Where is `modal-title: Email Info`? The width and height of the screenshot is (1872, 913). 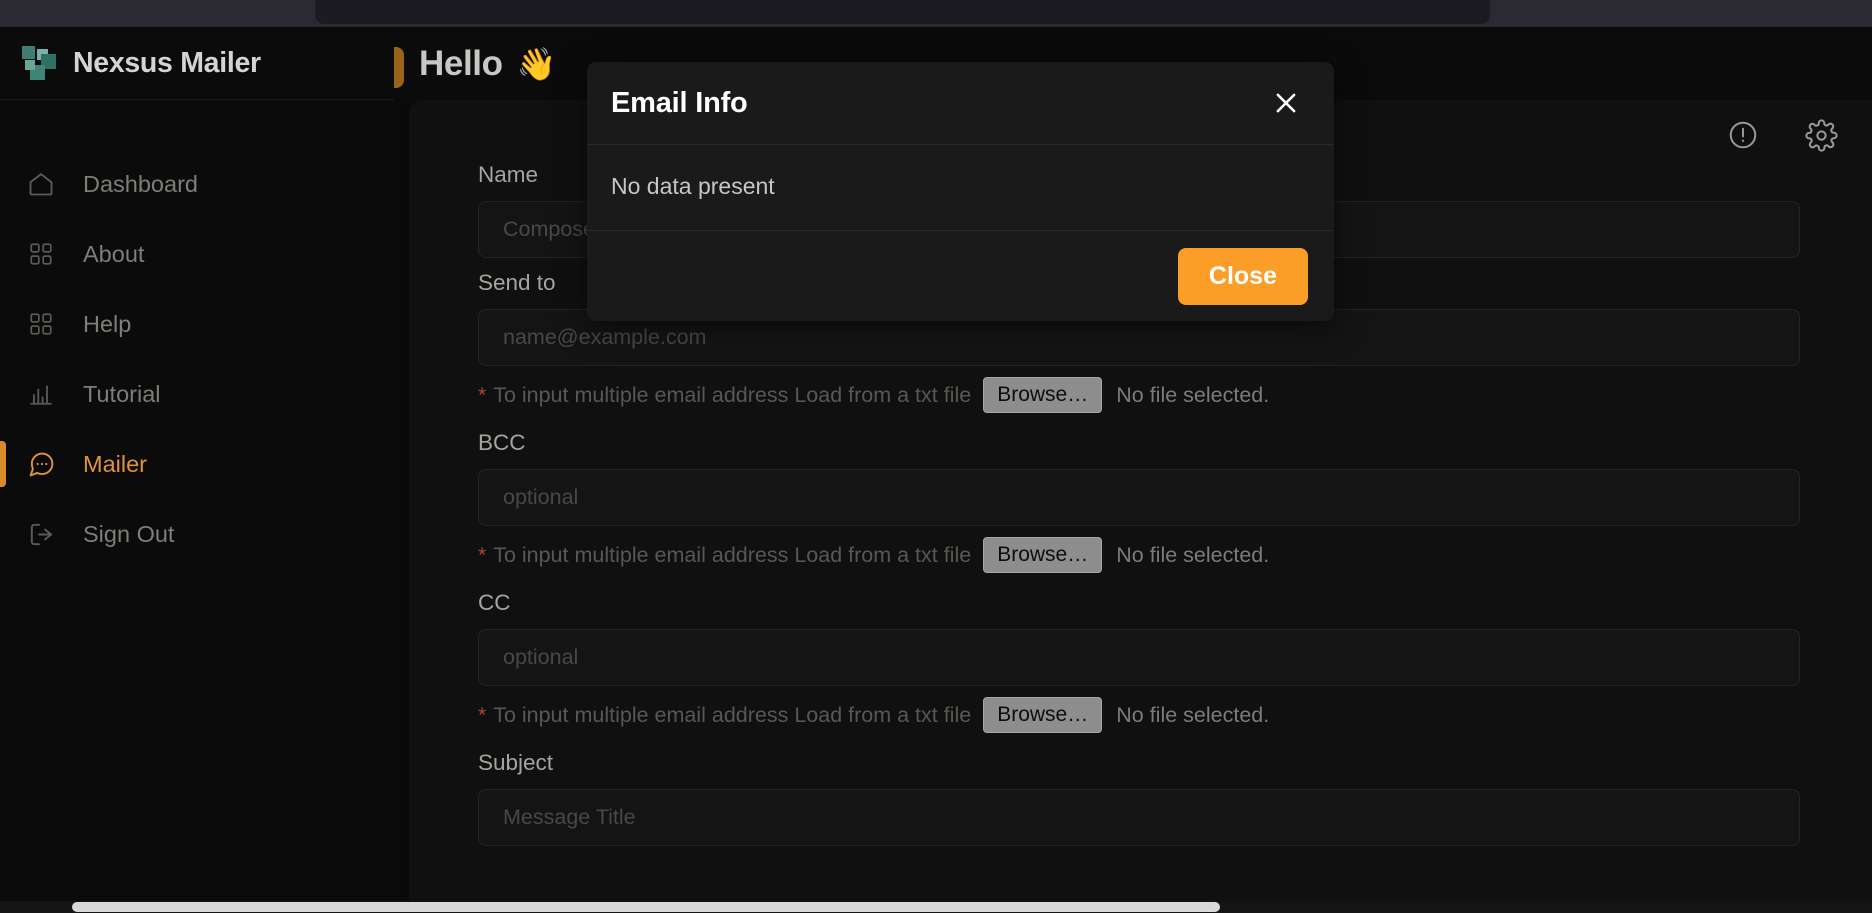 modal-title: Email Info is located at coordinates (679, 102).